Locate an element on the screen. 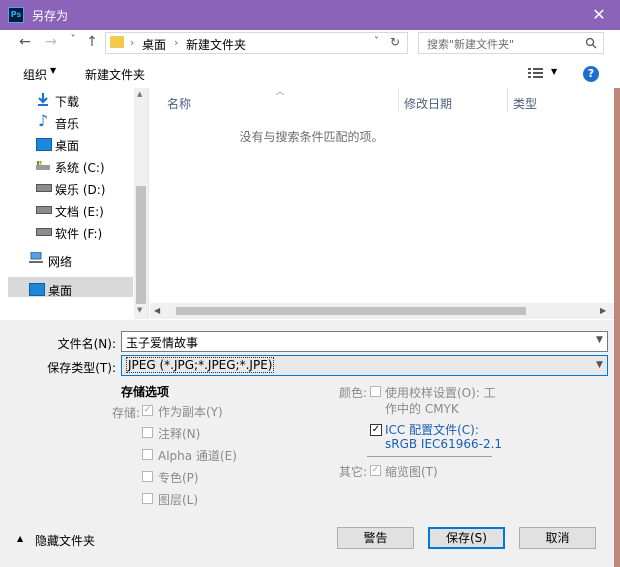  column-name: 名称 is located at coordinates (179, 103).